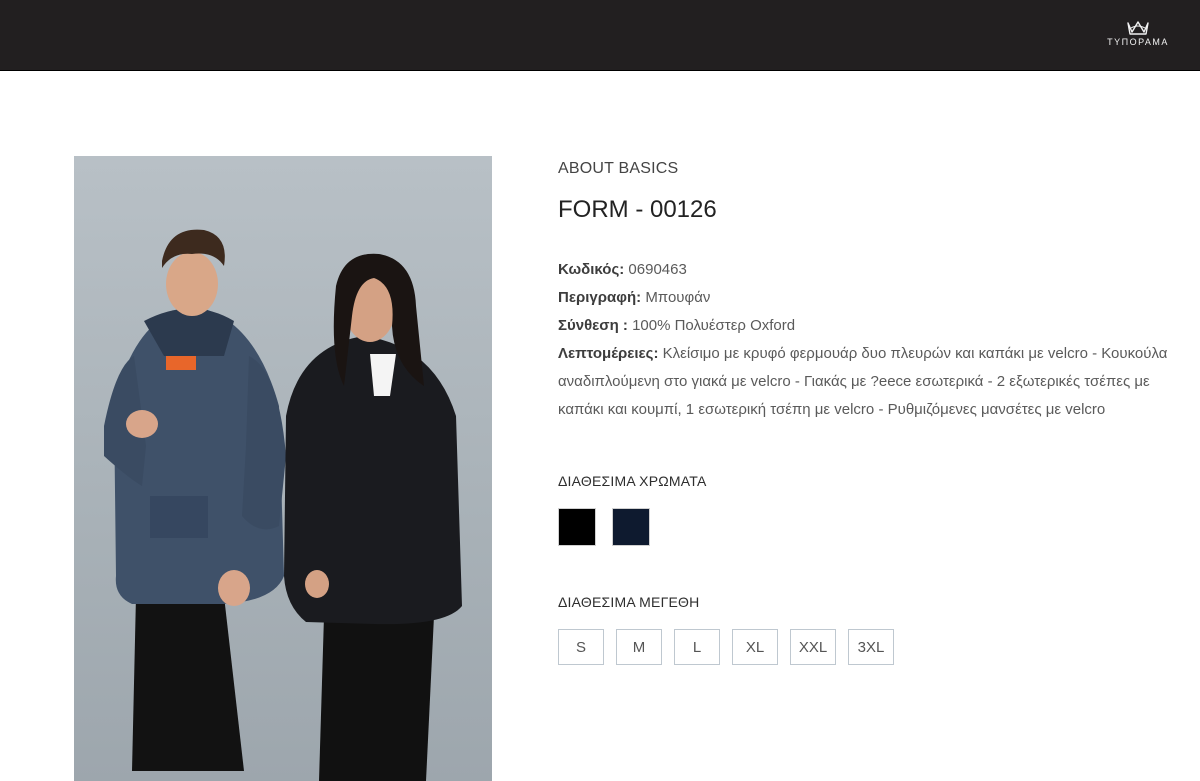  Describe the element at coordinates (195, 500) in the screenshot. I see `man-figure` at that location.